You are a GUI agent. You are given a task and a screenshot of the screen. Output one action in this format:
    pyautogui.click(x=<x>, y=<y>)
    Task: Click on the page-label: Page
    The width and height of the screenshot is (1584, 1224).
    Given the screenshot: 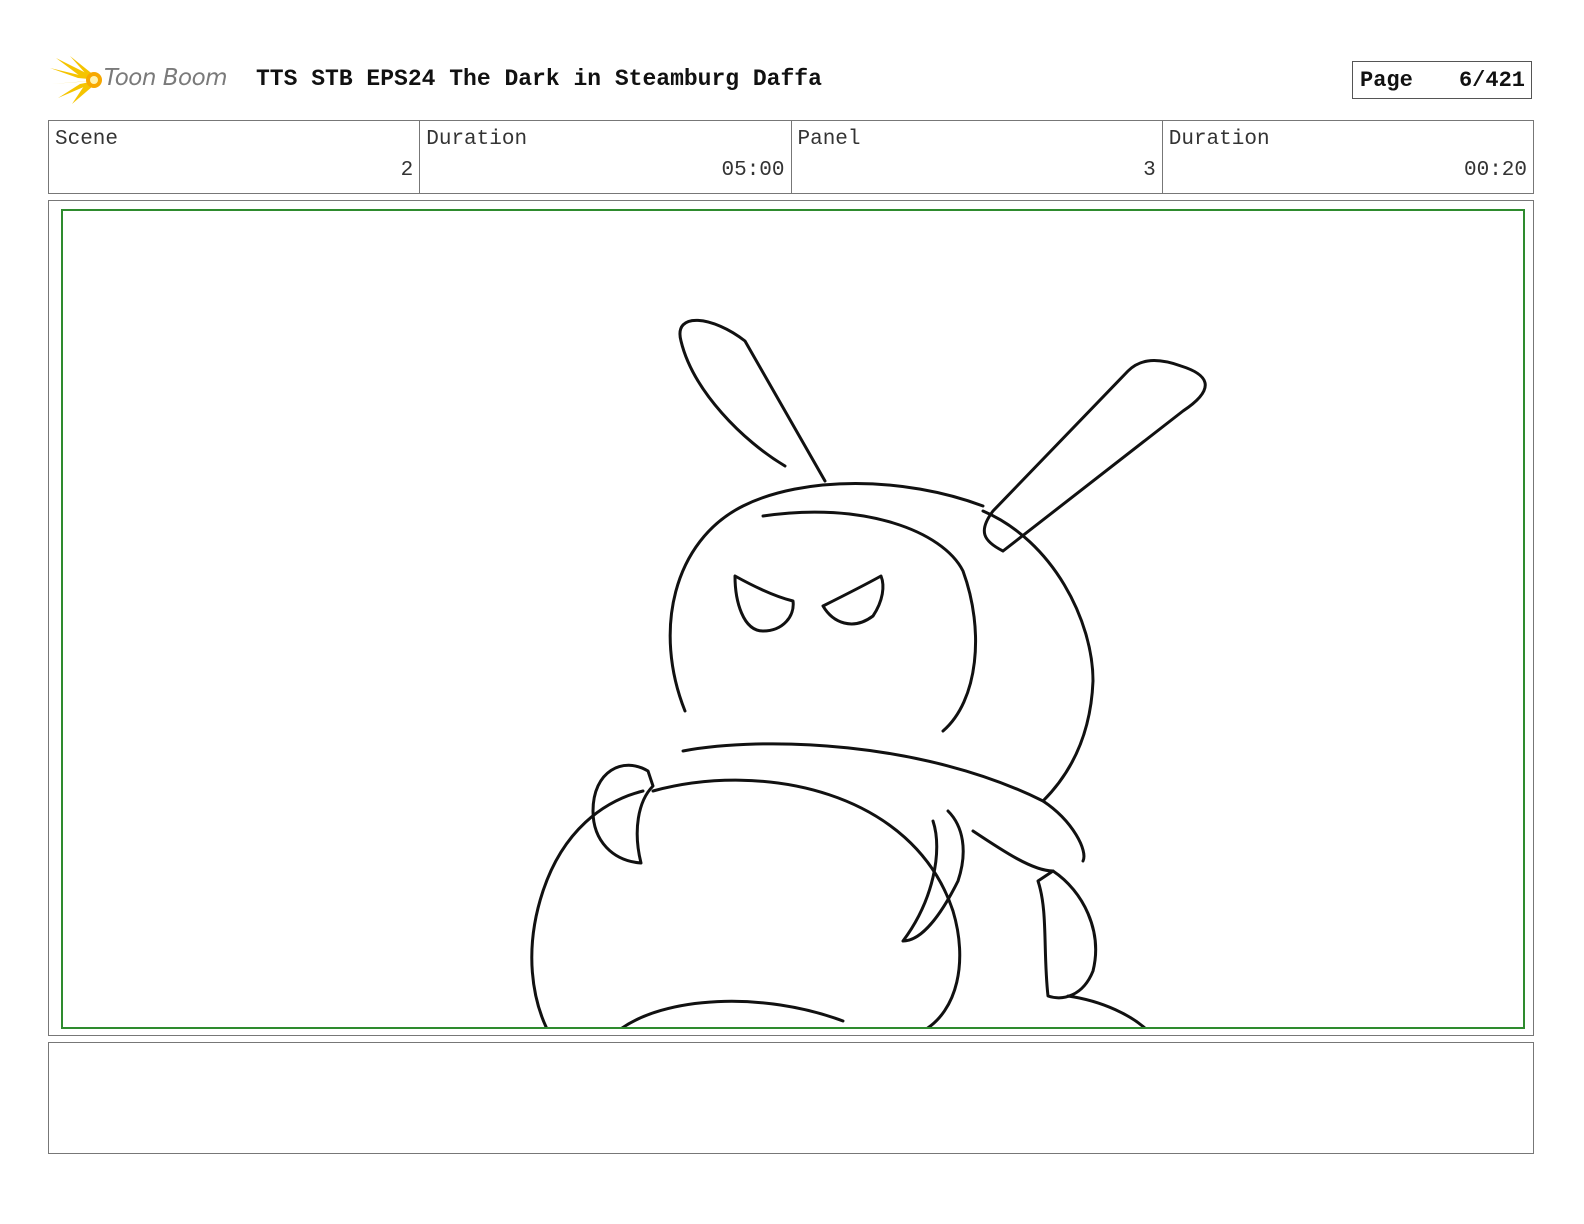 What is the action you would take?
    pyautogui.click(x=1386, y=80)
    